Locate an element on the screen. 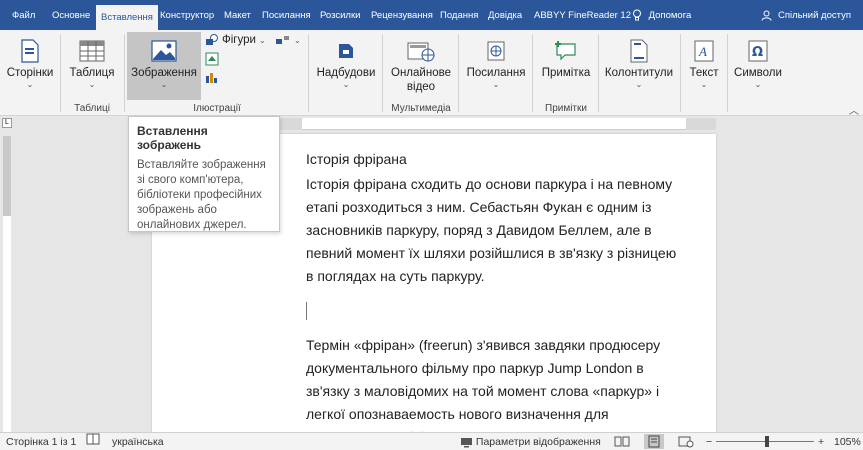  group-label-tables: Таблиці is located at coordinates (92, 108).